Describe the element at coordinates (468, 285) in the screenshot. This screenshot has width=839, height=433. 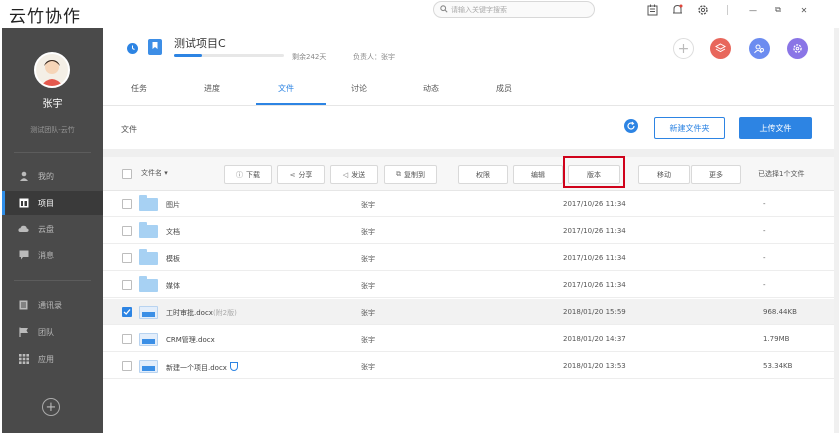
I see `table-row: 媒体 张宇 2017/10/26 11:34 -` at that location.